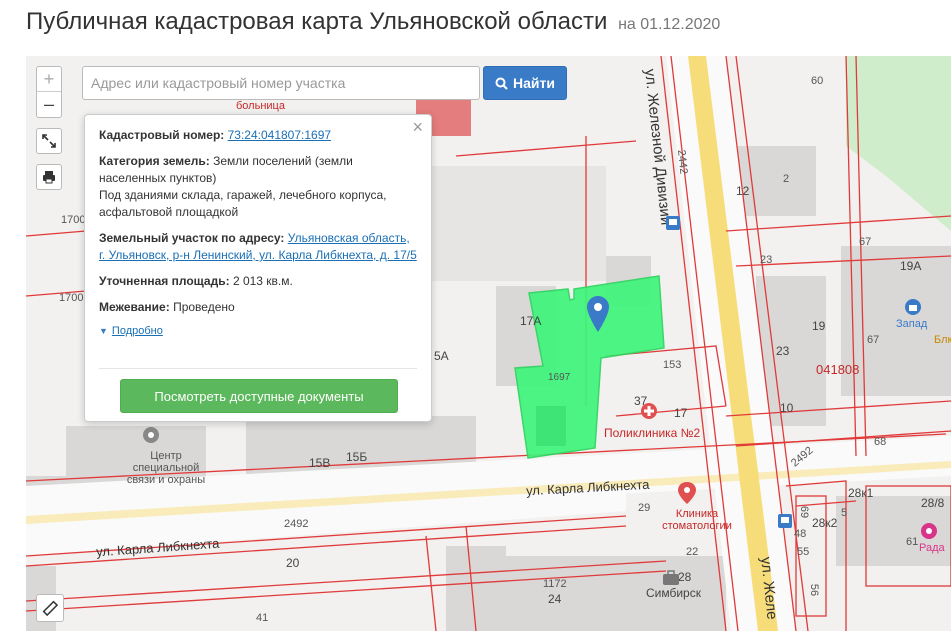  Describe the element at coordinates (913, 307) in the screenshot. I see `shop-icon` at that location.